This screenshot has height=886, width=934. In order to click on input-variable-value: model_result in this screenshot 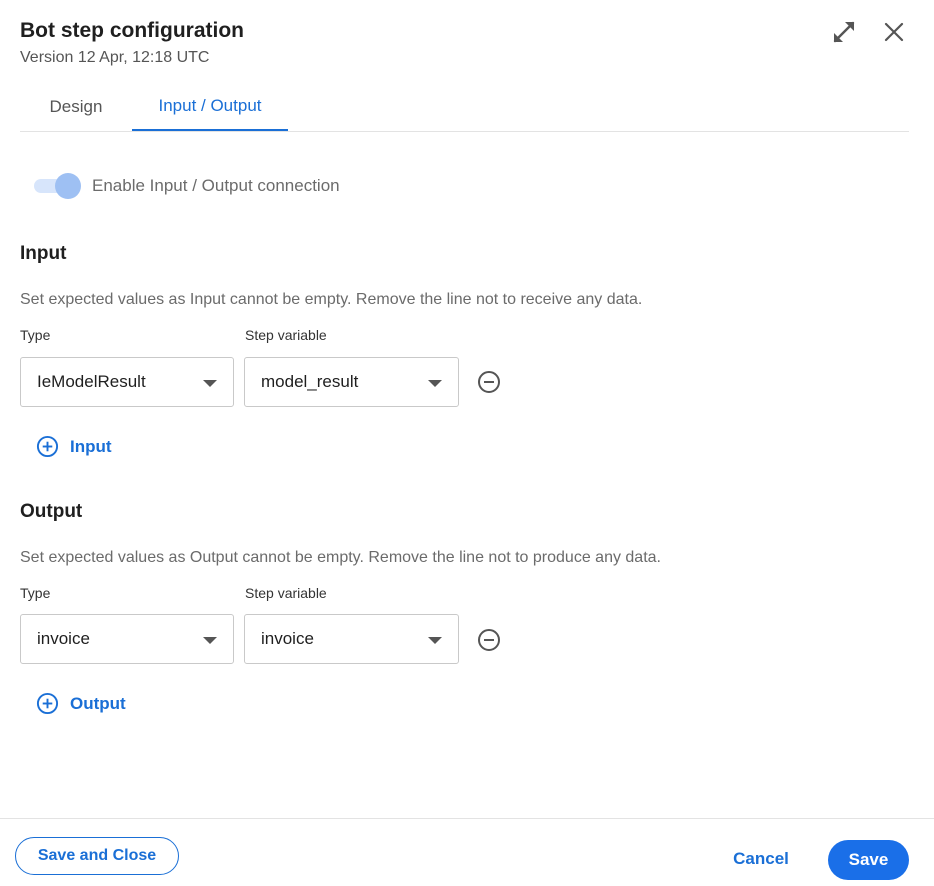, I will do `click(310, 381)`.